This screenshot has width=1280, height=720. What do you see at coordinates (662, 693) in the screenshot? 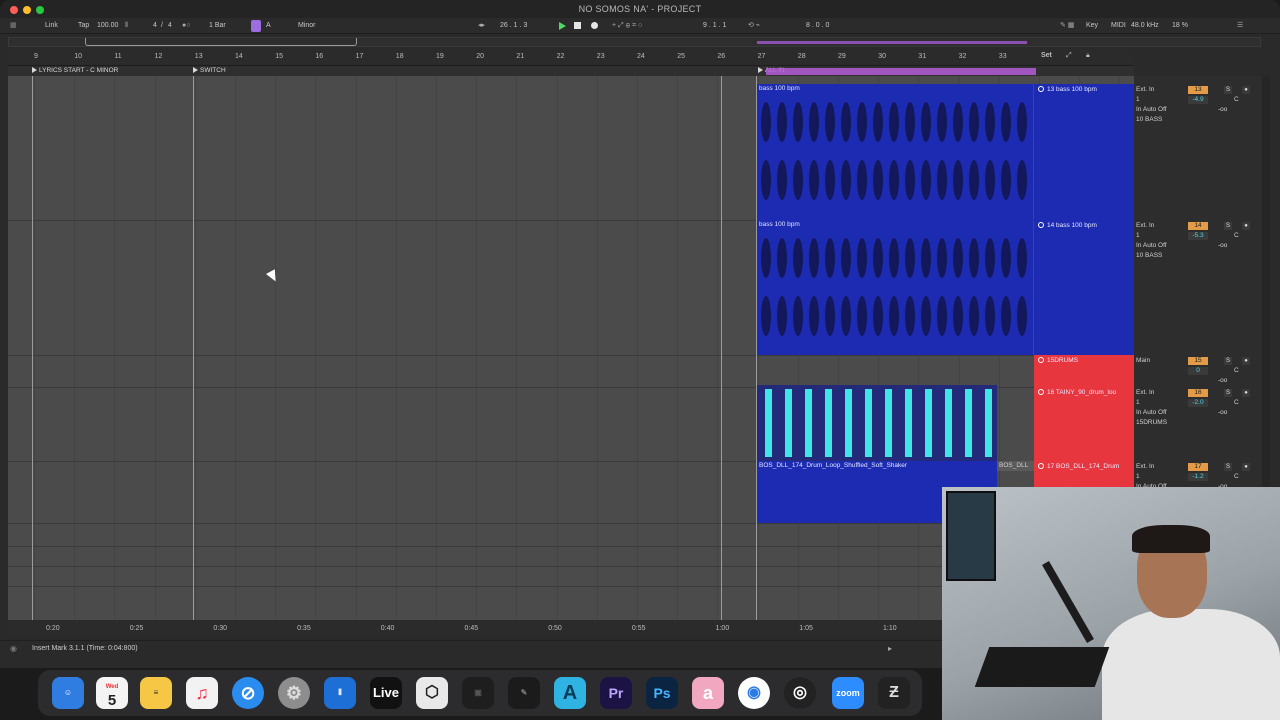
I see `photoshop-icon: Ps` at bounding box center [662, 693].